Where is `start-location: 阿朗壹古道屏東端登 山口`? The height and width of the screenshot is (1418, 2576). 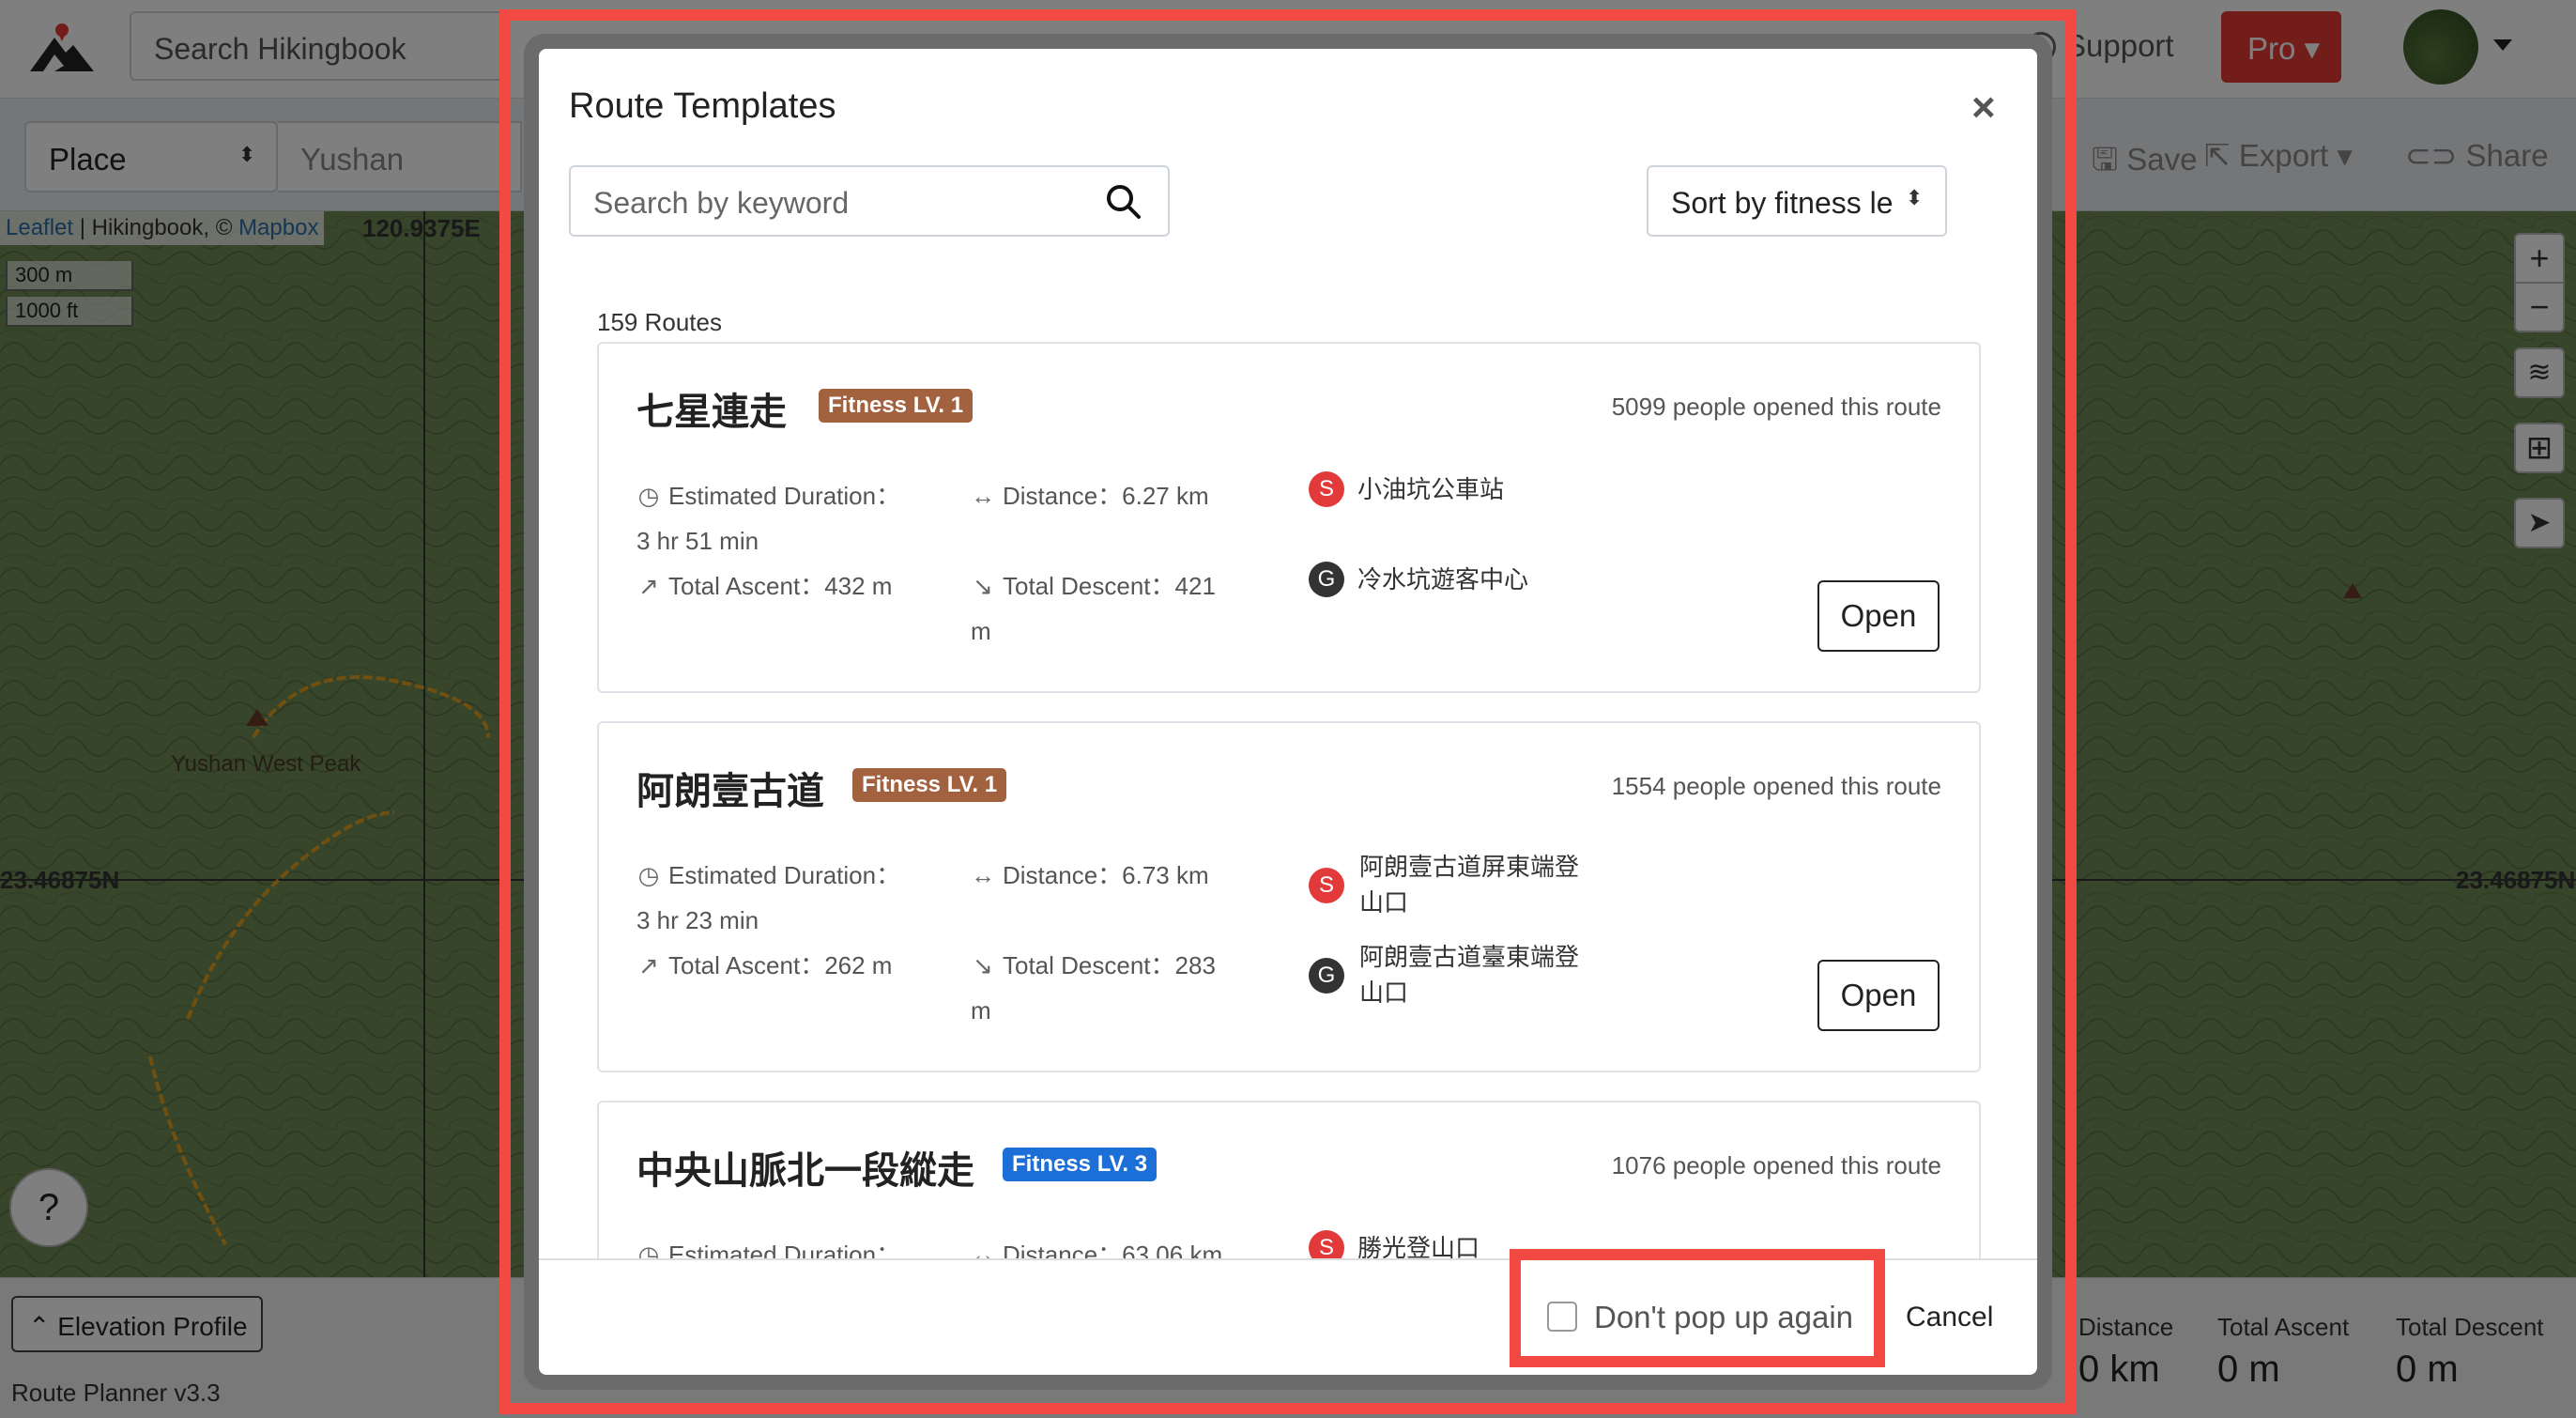
start-location: 阿朗壹古道屏東端登 山口 is located at coordinates (1469, 884).